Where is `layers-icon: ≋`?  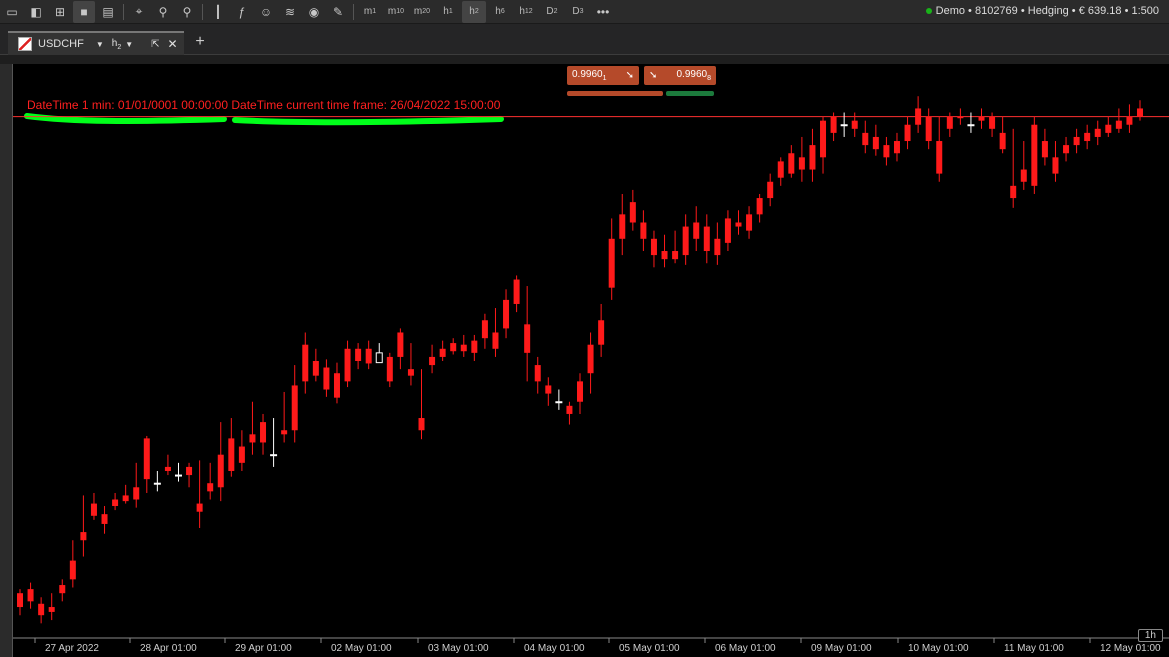
layers-icon: ≋ is located at coordinates (290, 12).